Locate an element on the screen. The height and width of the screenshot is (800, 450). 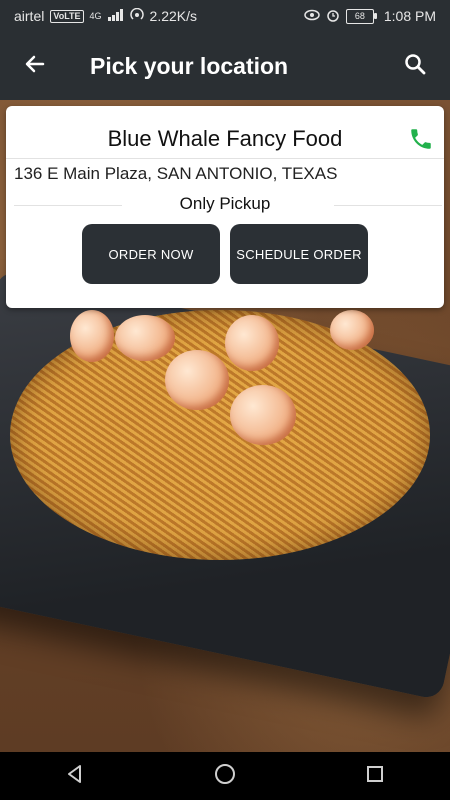
service-mode-row: Only Pickup is located at coordinates (225, 206).